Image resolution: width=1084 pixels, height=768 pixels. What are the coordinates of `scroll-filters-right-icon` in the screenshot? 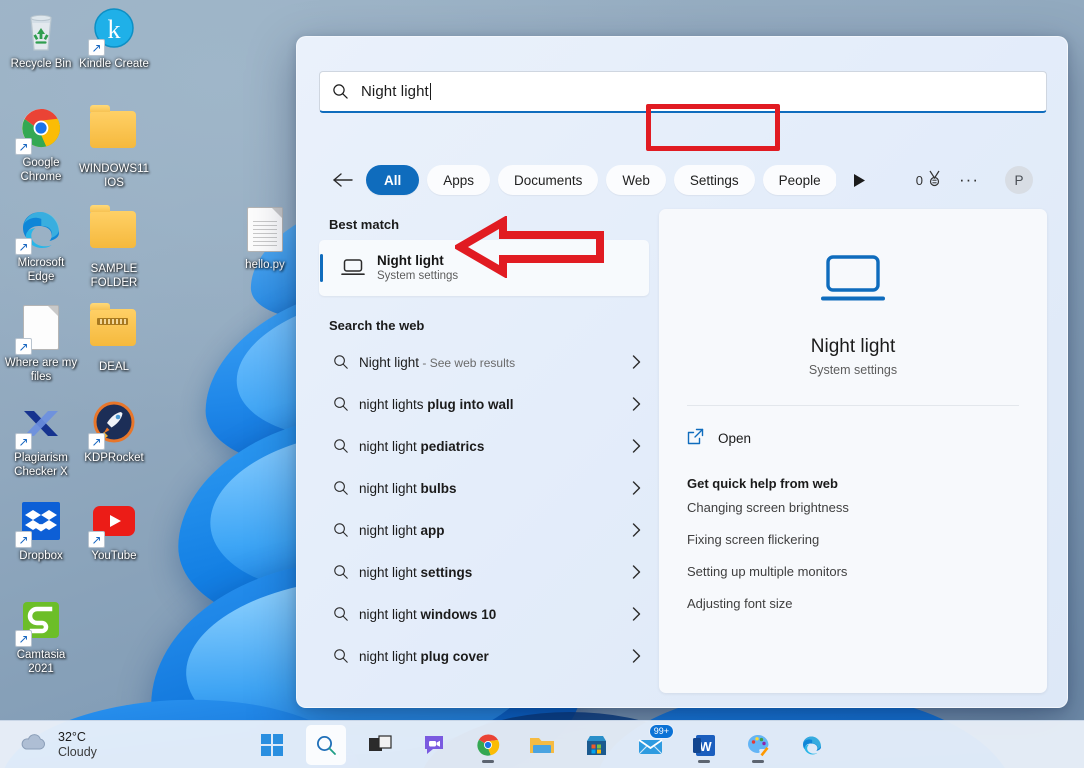 It's located at (859, 180).